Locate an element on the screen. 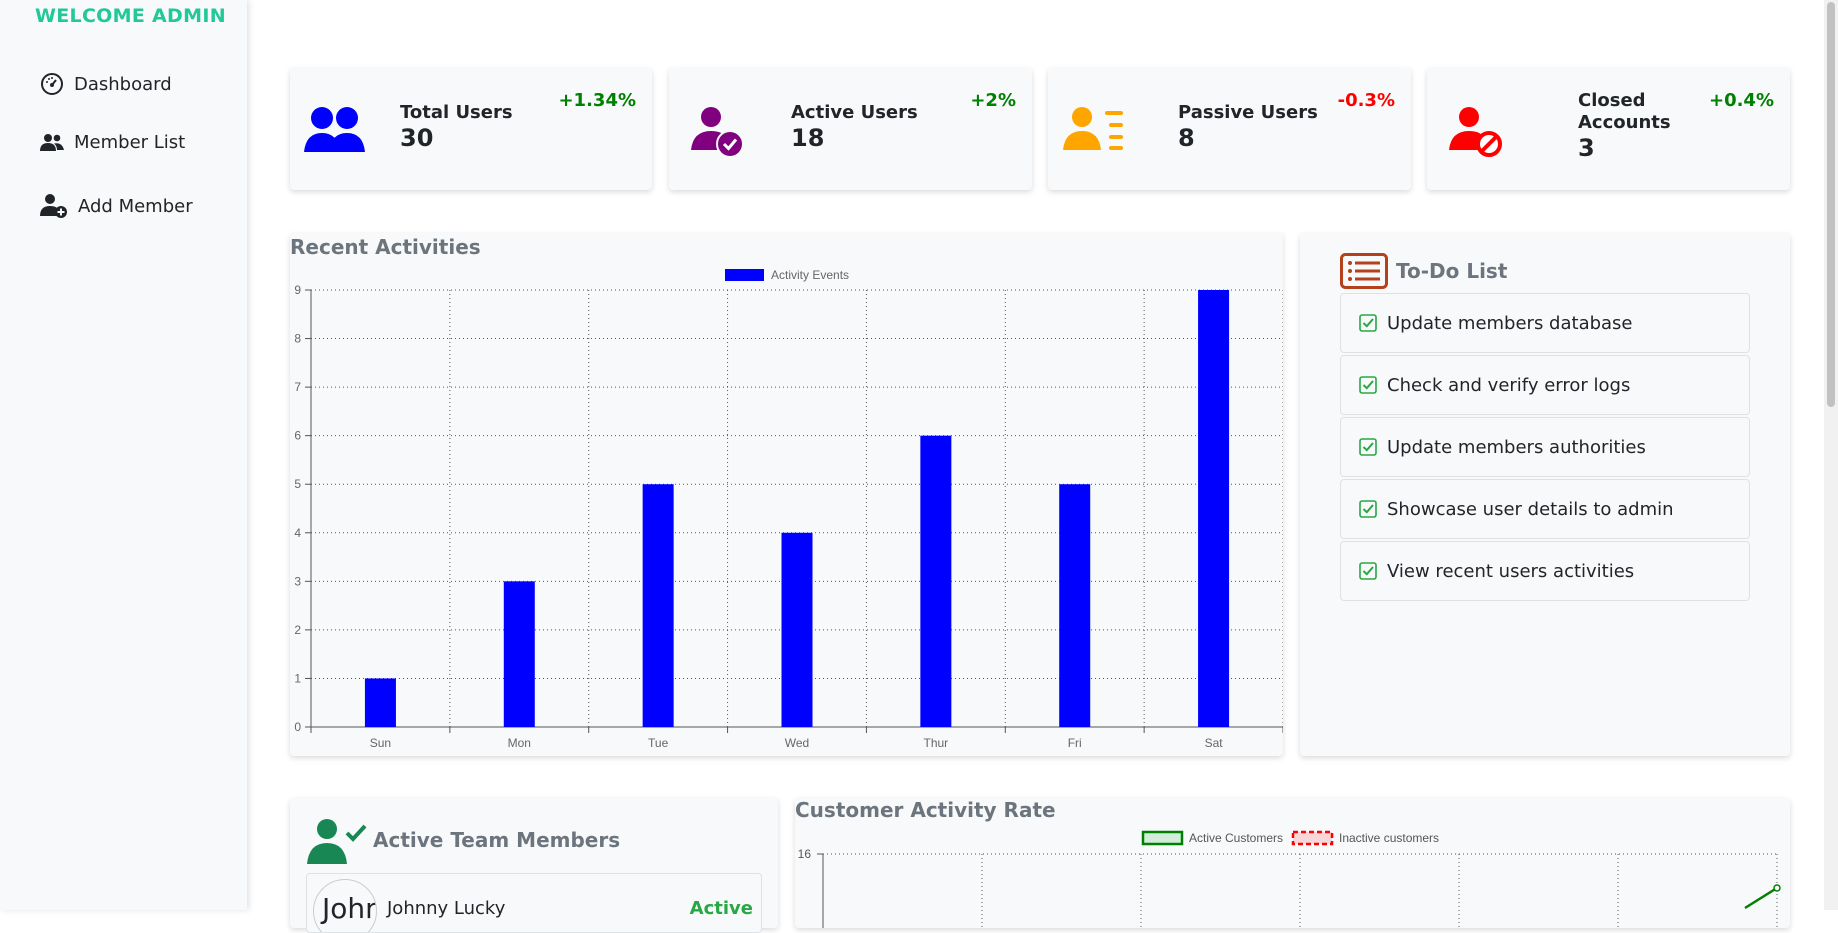 The image size is (1838, 933). data-point is located at coordinates (1777, 888).